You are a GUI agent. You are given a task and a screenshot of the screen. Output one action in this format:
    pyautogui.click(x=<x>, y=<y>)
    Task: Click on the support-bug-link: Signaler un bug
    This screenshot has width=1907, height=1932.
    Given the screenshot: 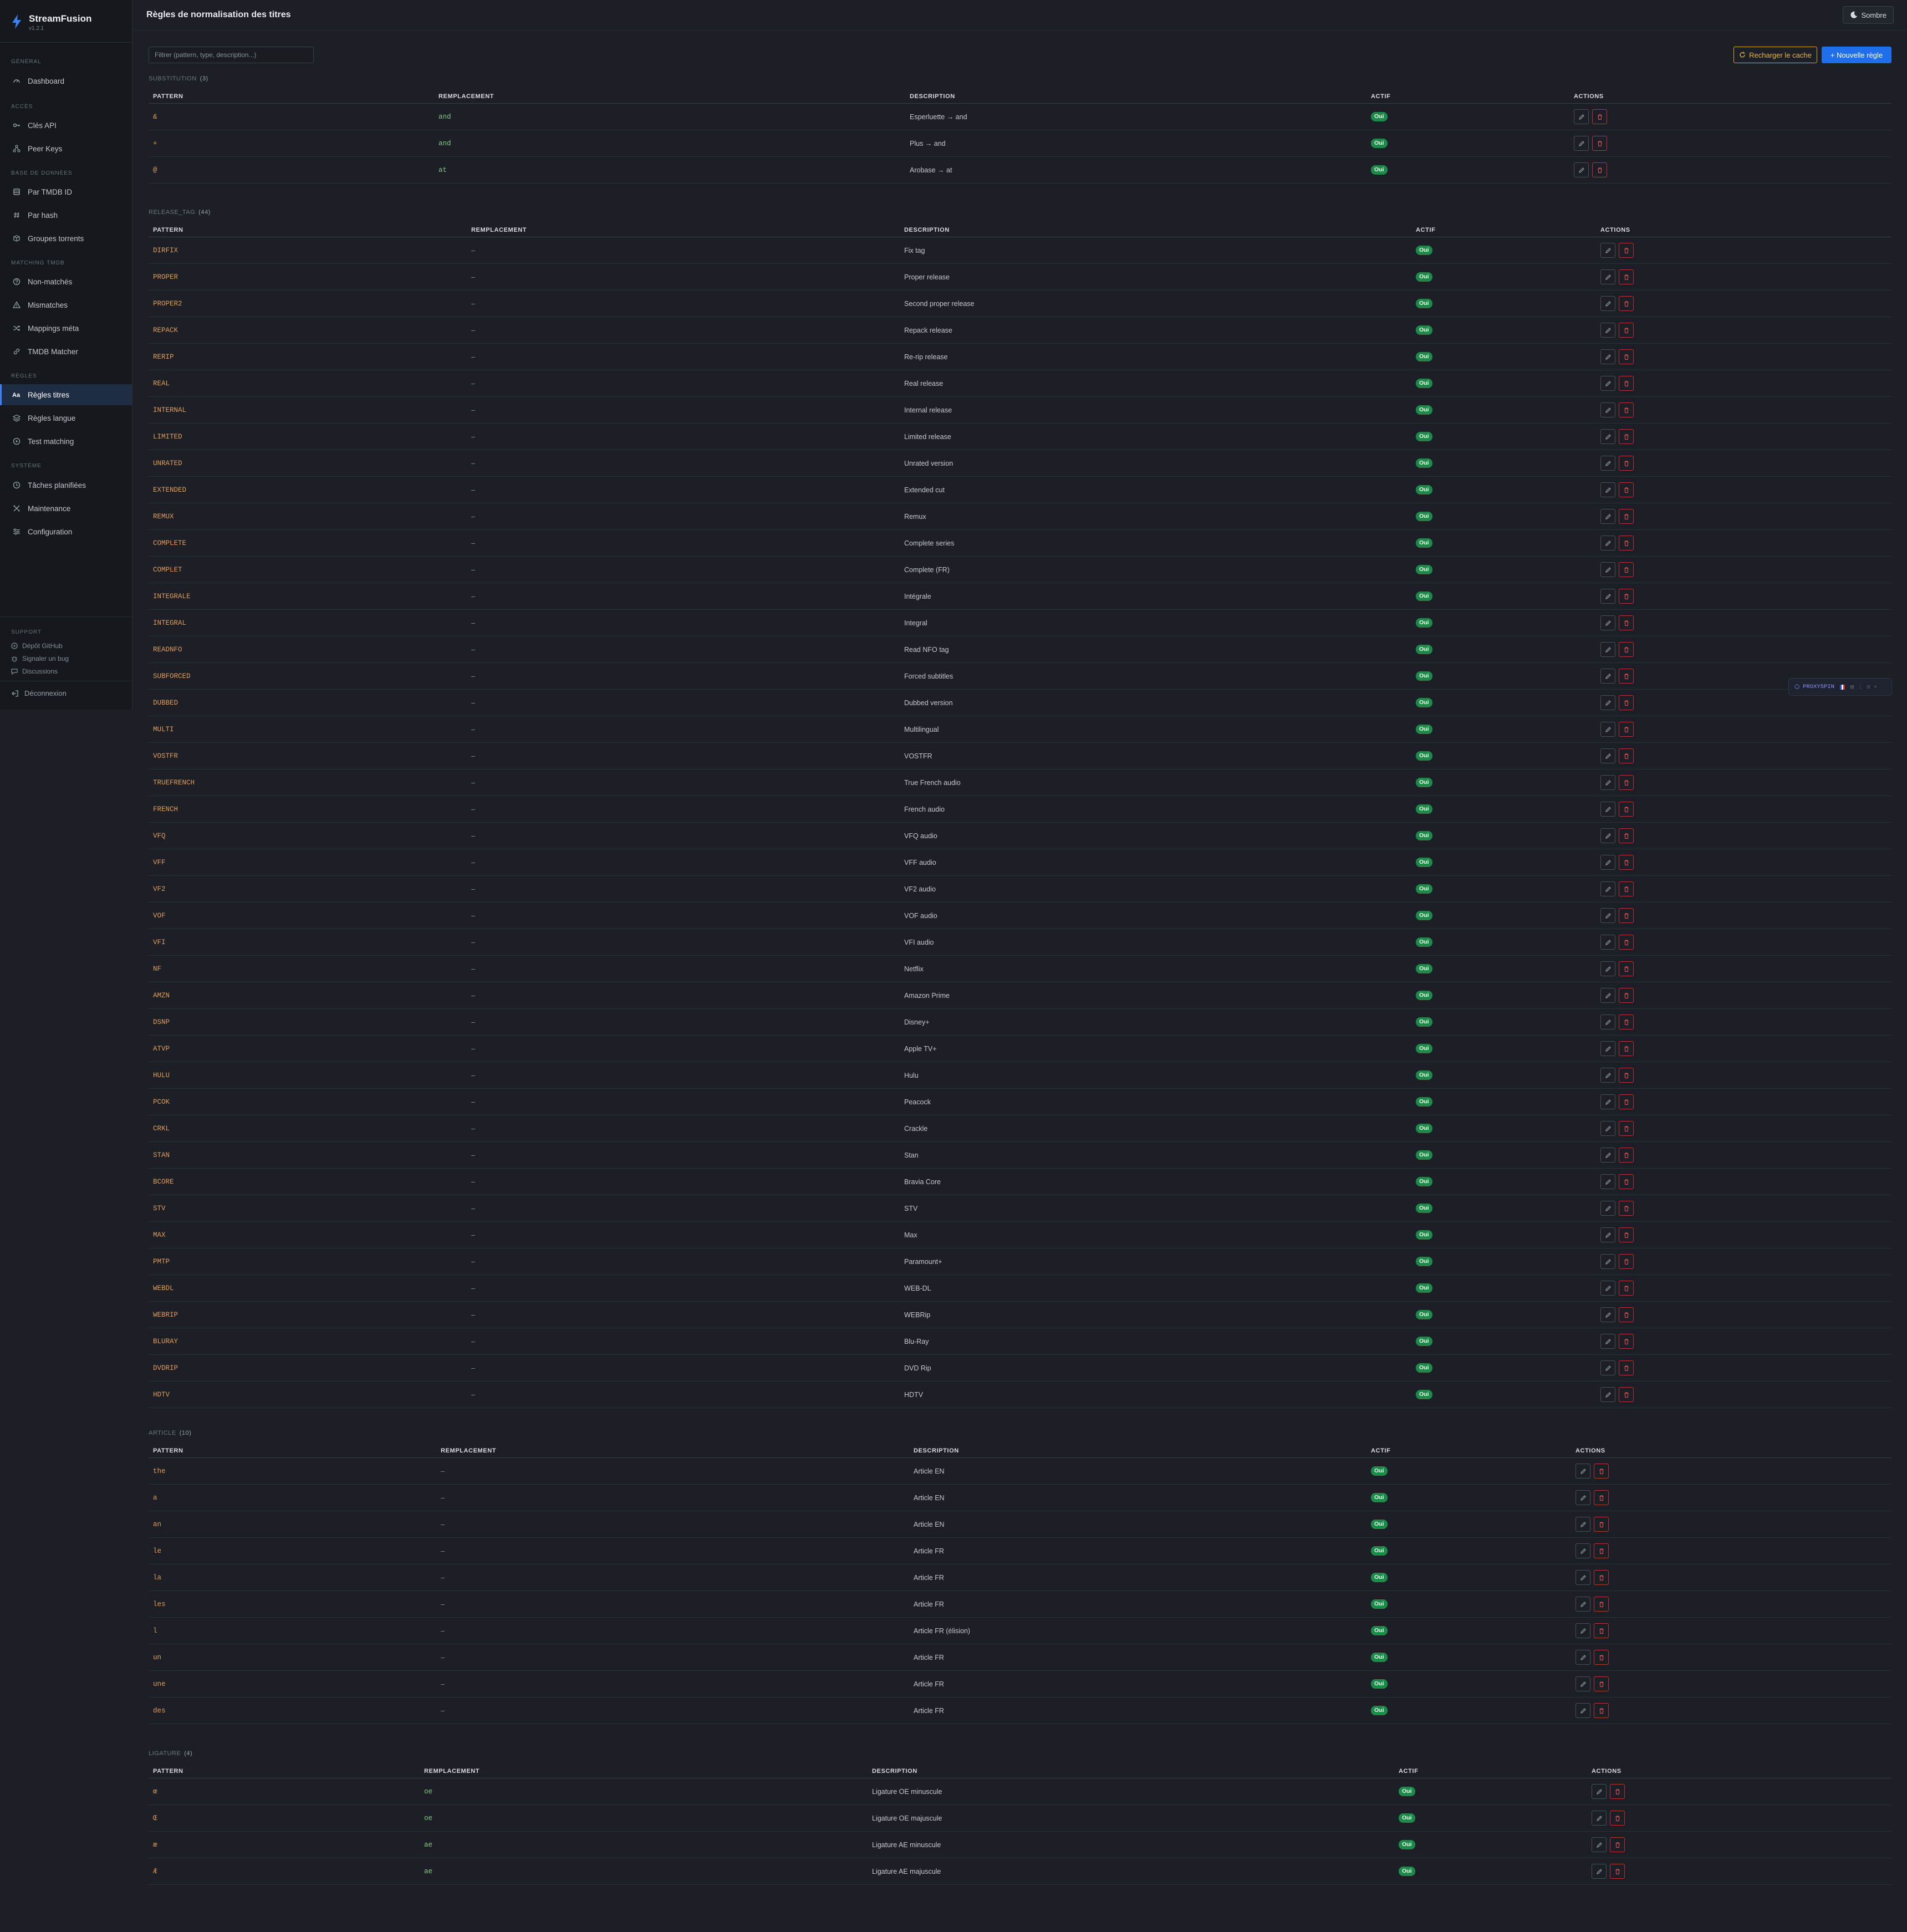 What is the action you would take?
    pyautogui.click(x=40, y=658)
    